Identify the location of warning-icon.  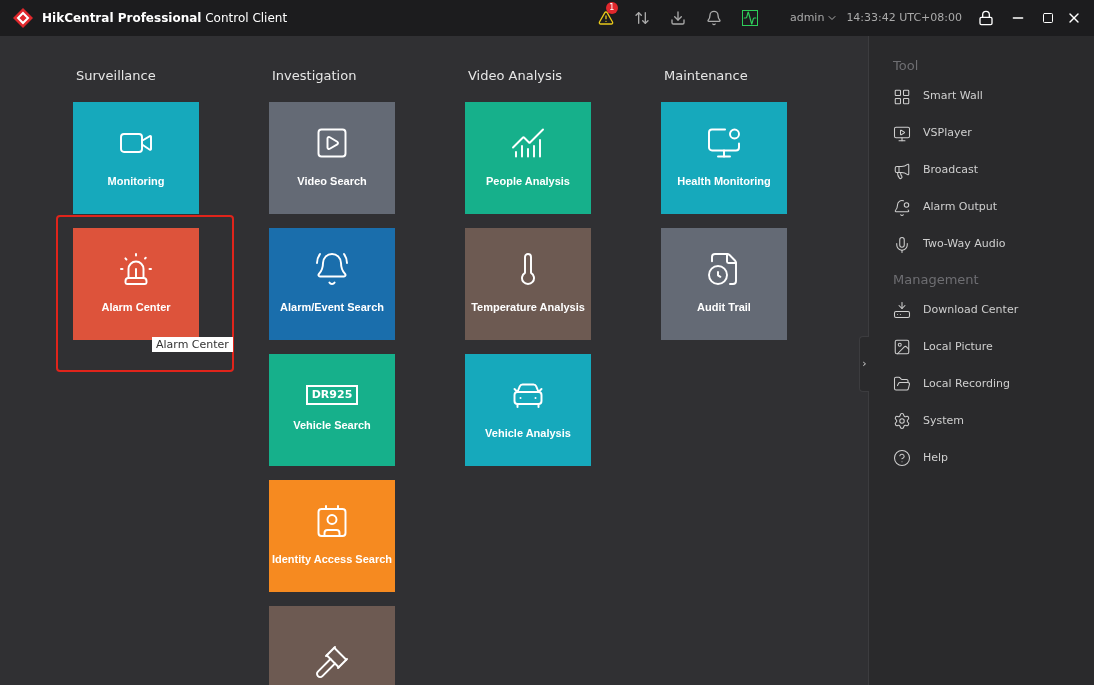
(605, 18).